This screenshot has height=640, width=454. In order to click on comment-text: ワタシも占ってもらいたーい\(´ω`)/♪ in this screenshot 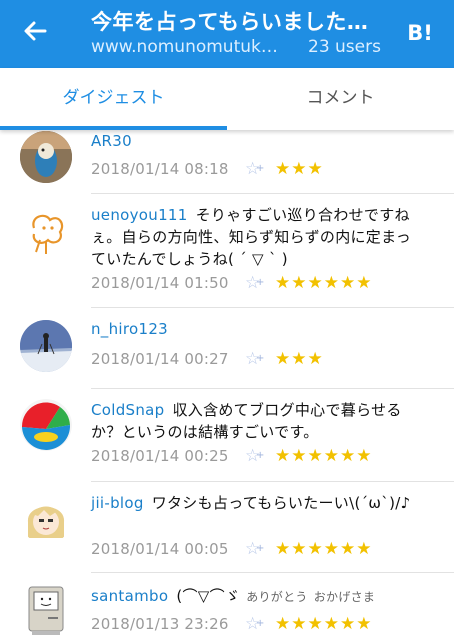, I will do `click(281, 503)`.